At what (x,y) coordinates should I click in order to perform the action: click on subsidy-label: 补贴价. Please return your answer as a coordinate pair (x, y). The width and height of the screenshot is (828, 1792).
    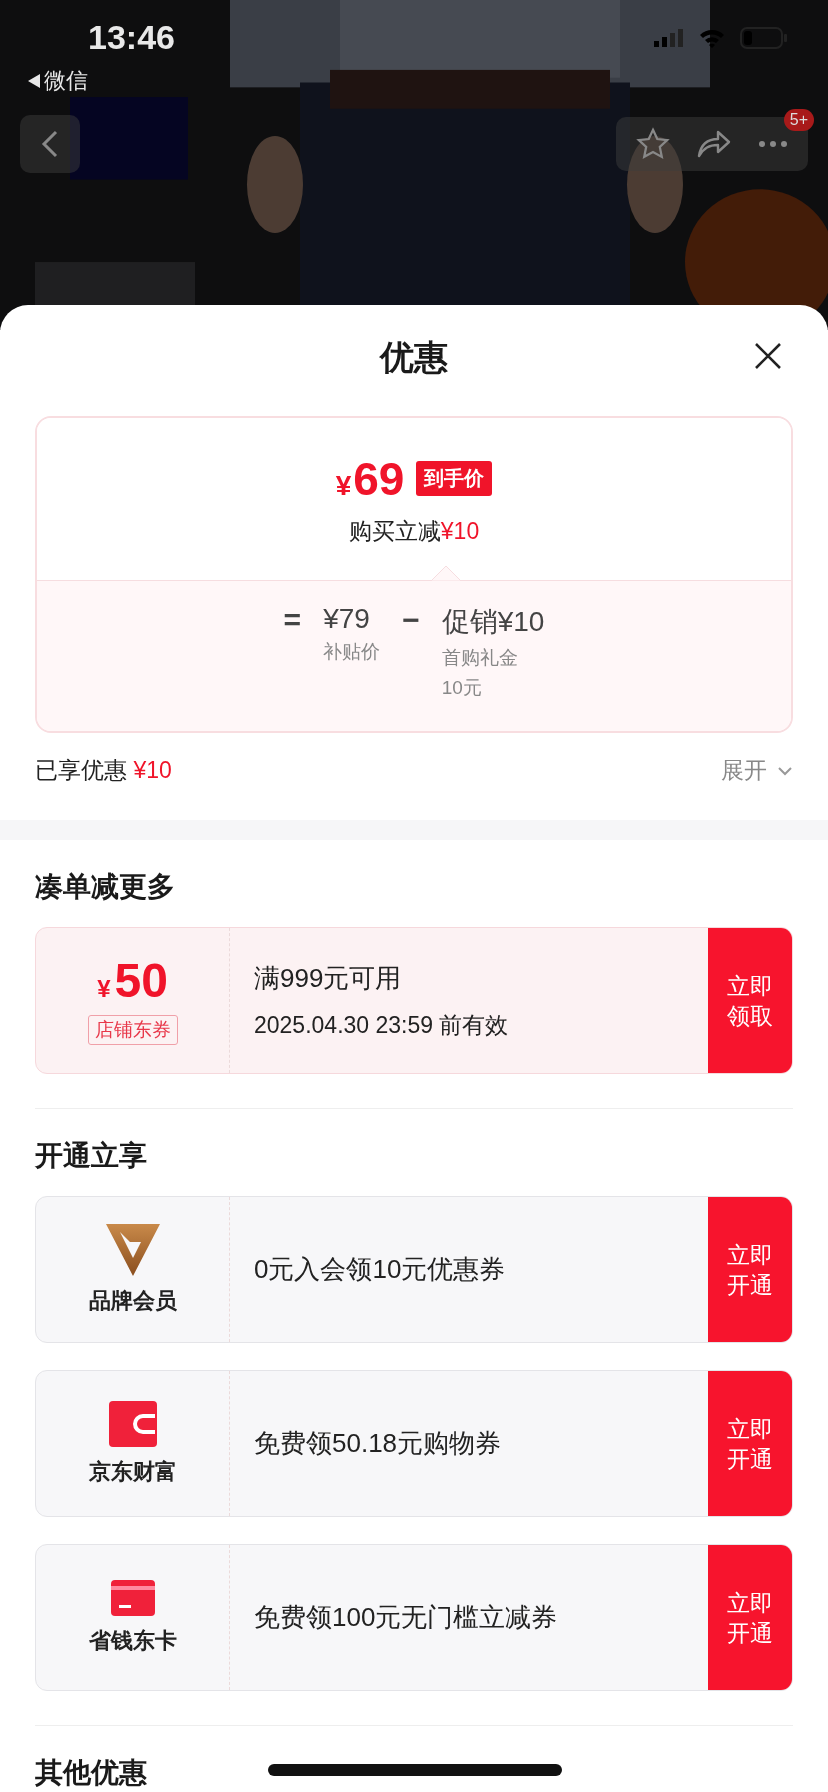
    Looking at the image, I should click on (352, 652).